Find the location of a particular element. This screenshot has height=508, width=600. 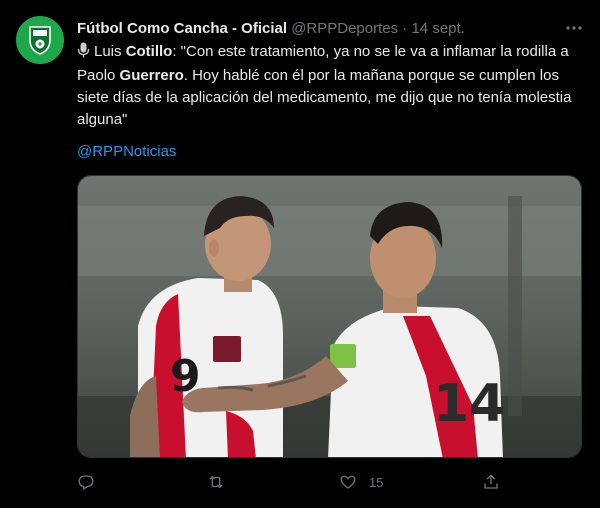

share-button is located at coordinates (491, 482).